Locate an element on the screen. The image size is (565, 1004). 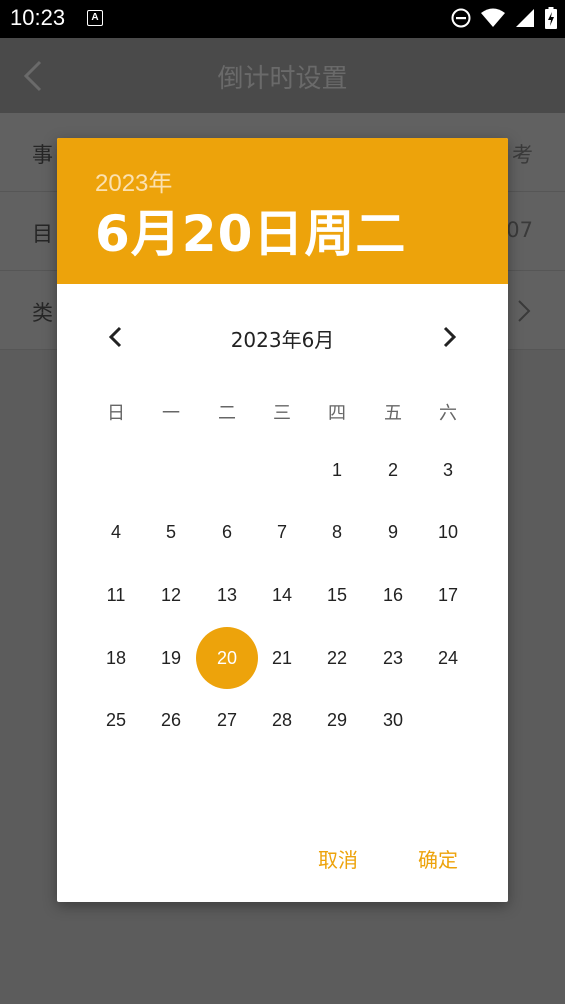
cancel-button: 取消 is located at coordinates (338, 858).